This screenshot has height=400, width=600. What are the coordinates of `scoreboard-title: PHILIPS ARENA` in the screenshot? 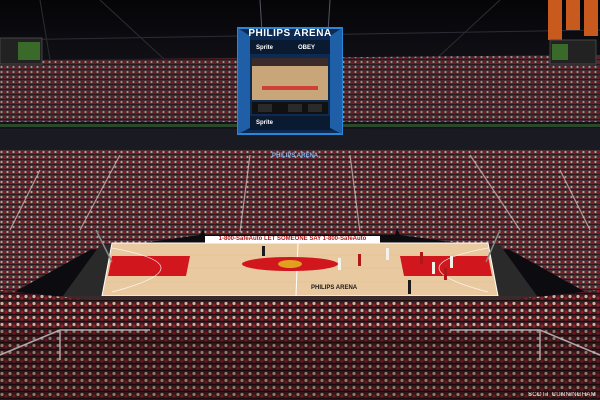 It's located at (290, 33).